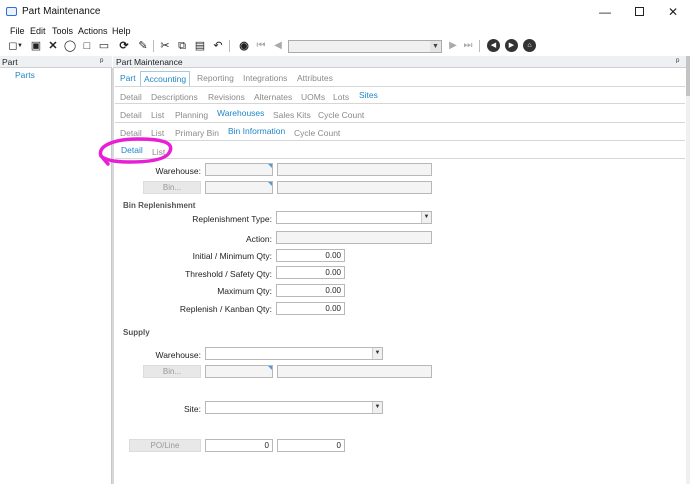 The image size is (690, 484). Describe the element at coordinates (315, 78) in the screenshot. I see `tab-attributes: Attributes` at that location.